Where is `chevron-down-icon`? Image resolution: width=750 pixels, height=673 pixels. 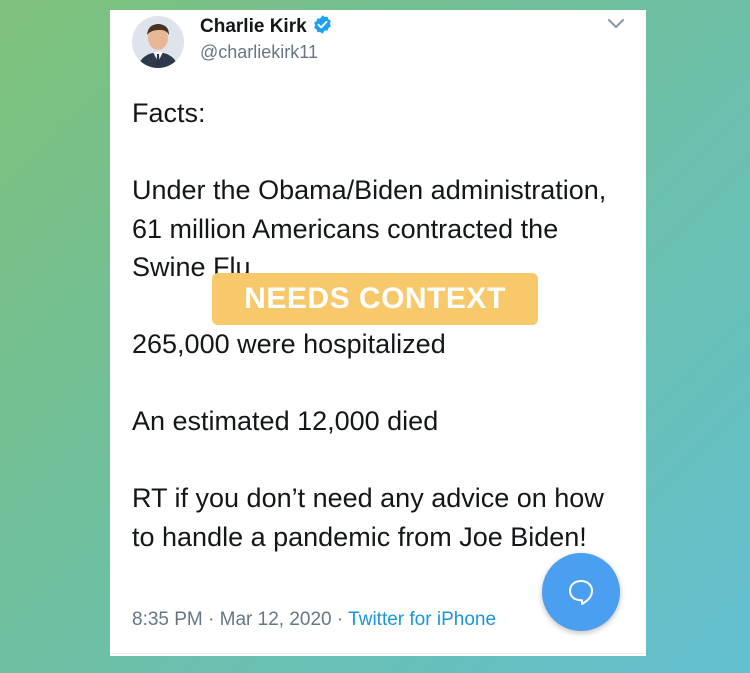 chevron-down-icon is located at coordinates (616, 23).